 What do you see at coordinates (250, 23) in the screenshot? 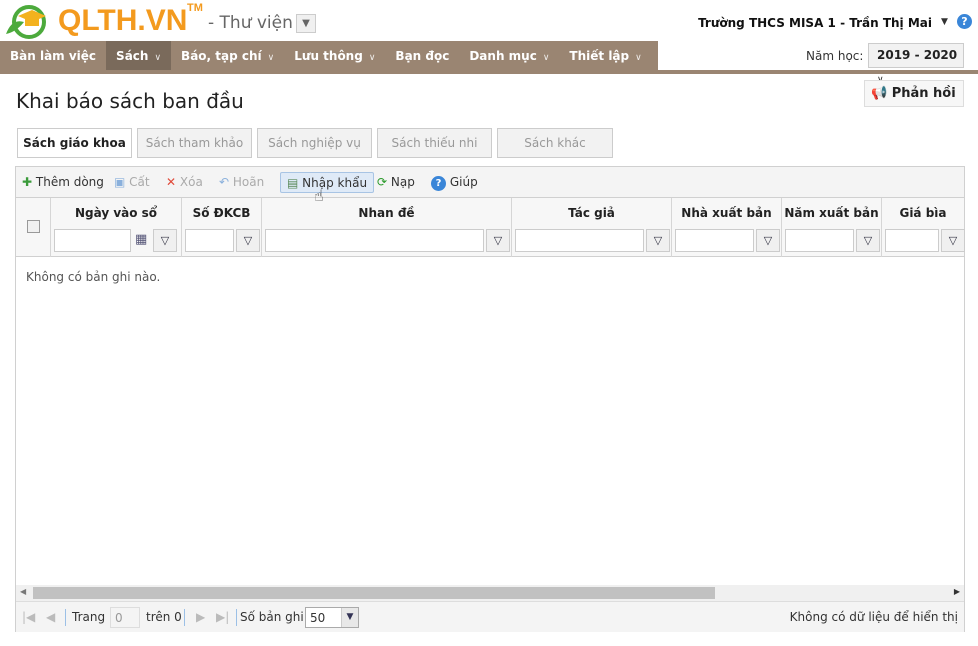
I see `module-name: - Thư viện` at bounding box center [250, 23].